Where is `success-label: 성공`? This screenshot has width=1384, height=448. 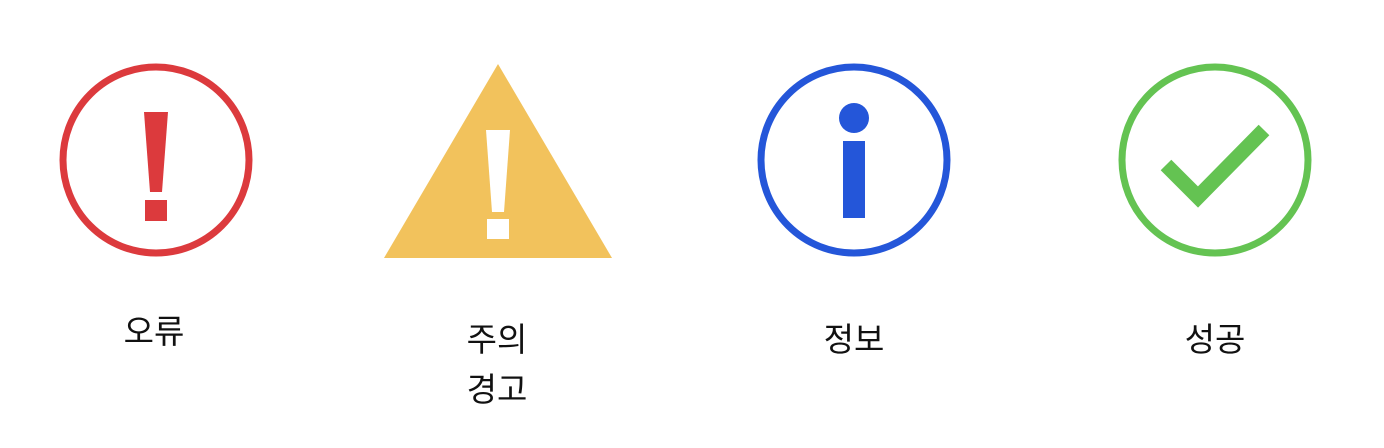 success-label: 성공 is located at coordinates (1215, 339).